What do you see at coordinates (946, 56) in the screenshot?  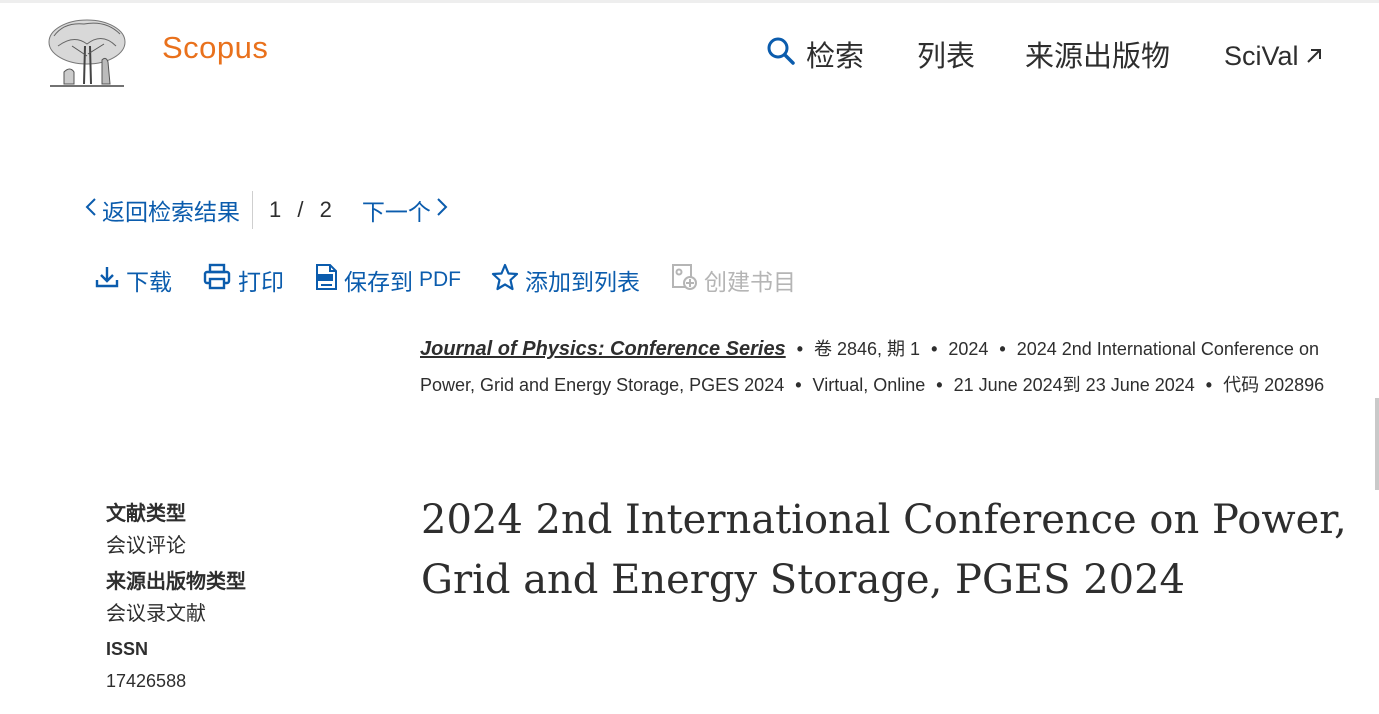 I see `nav-lists: 列表` at bounding box center [946, 56].